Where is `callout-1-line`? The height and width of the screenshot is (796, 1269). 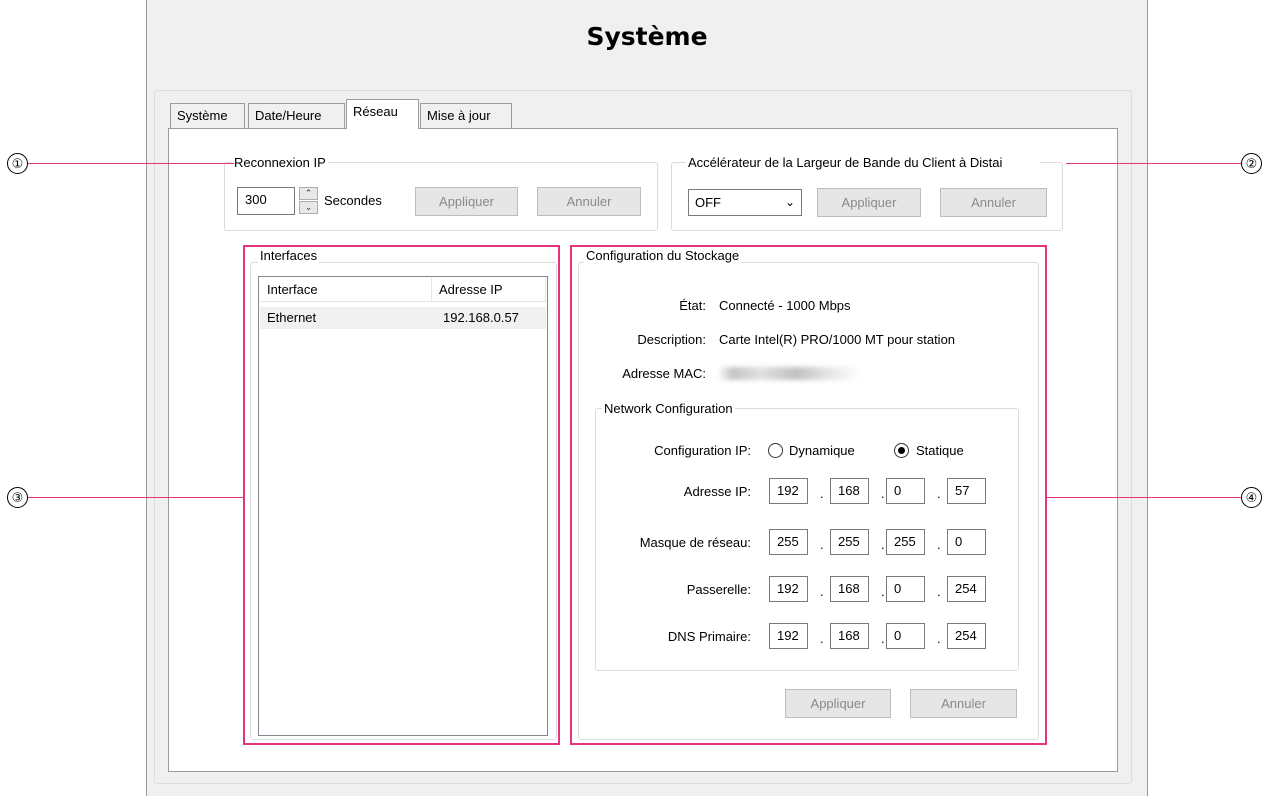 callout-1-line is located at coordinates (131, 163).